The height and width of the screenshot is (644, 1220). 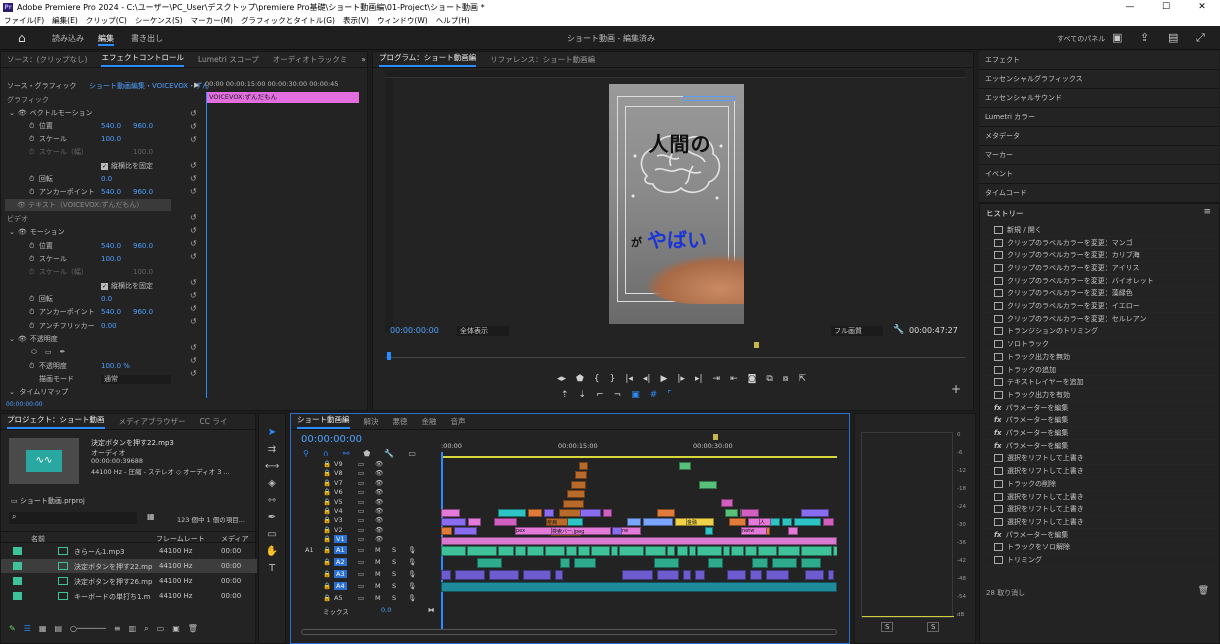 I want to click on menu-window: ウィンドウ(W), so click(x=402, y=20).